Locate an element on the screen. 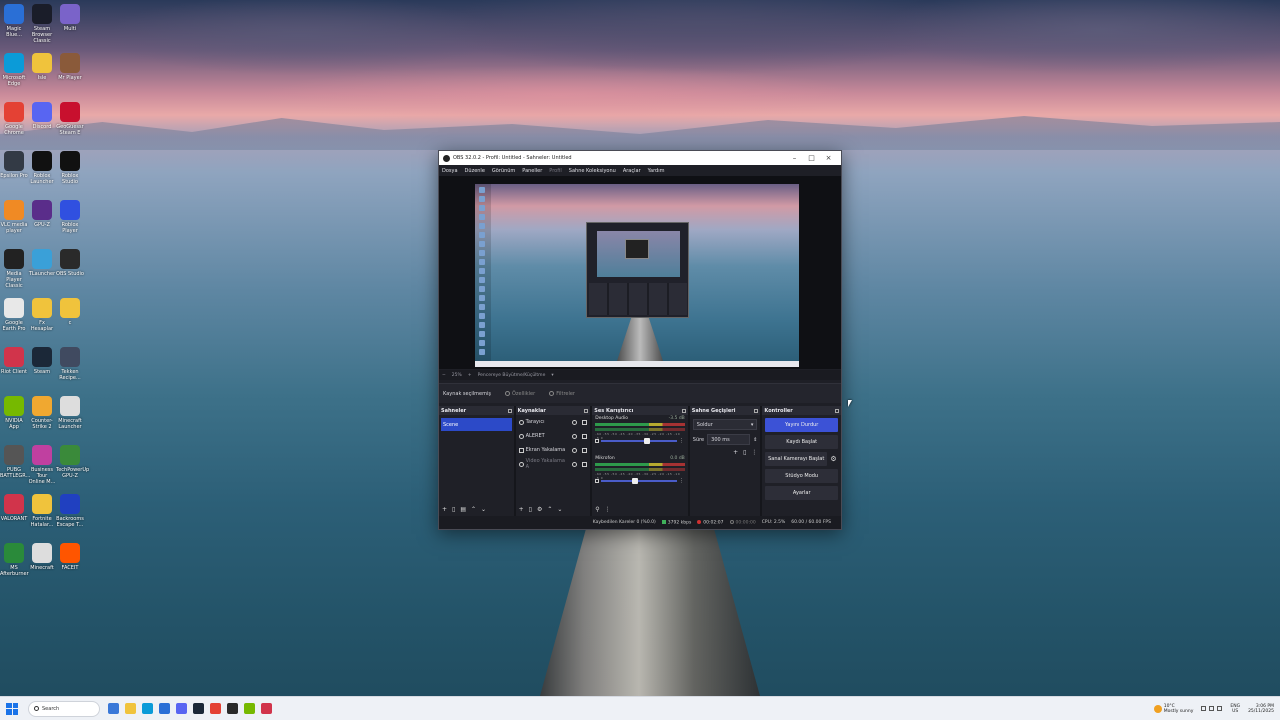  desktop-icon: TechPowerUp GPU-Z is located at coordinates (72, 465).